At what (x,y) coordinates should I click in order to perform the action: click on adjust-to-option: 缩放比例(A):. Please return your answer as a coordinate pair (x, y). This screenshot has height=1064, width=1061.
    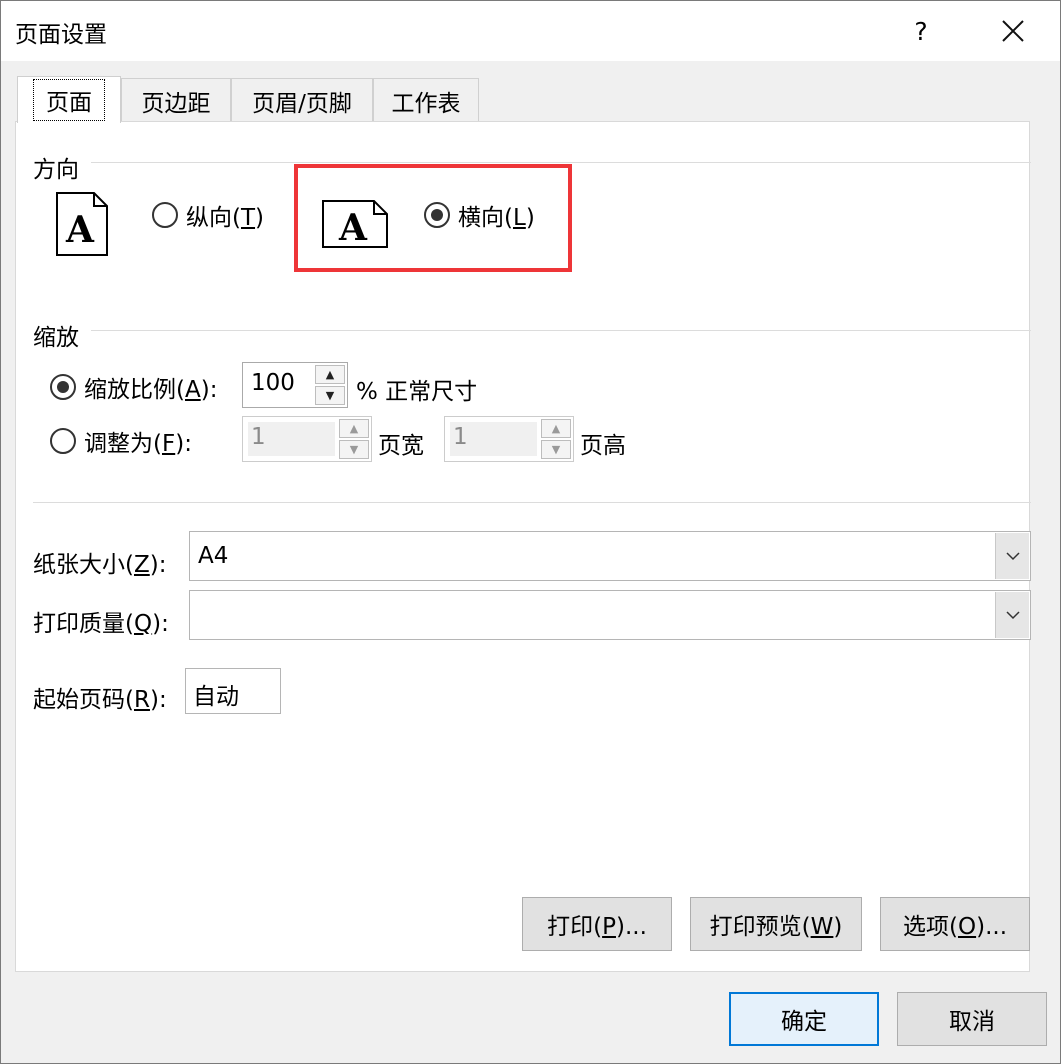
    Looking at the image, I should click on (134, 387).